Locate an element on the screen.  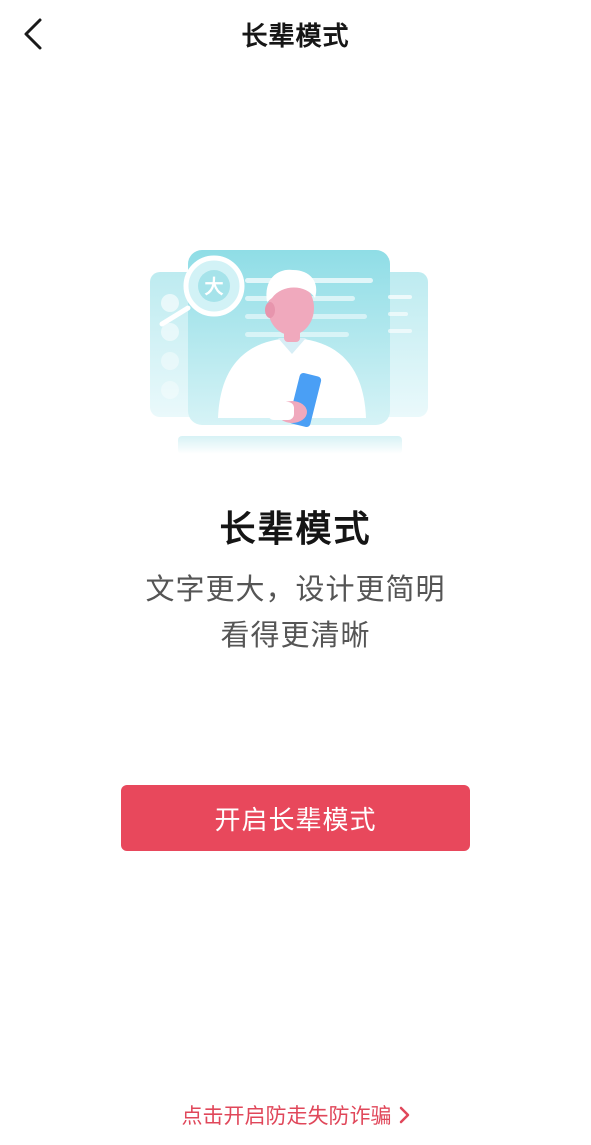
enable-elder-mode-label: 开启长辈模式 is located at coordinates (295, 820).